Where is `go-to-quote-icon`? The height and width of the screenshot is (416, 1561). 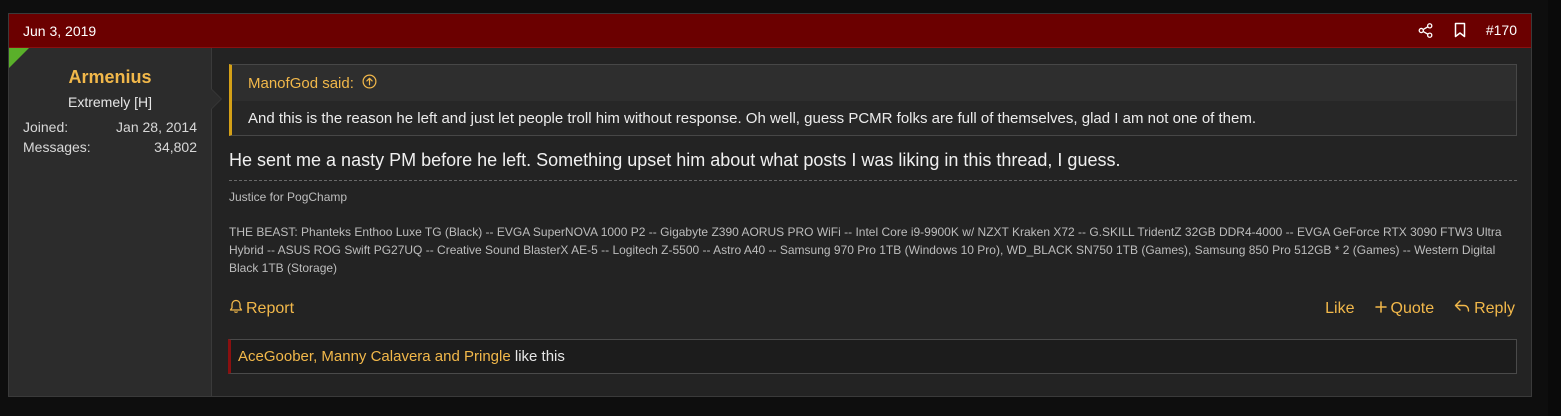
go-to-quote-icon is located at coordinates (369, 83).